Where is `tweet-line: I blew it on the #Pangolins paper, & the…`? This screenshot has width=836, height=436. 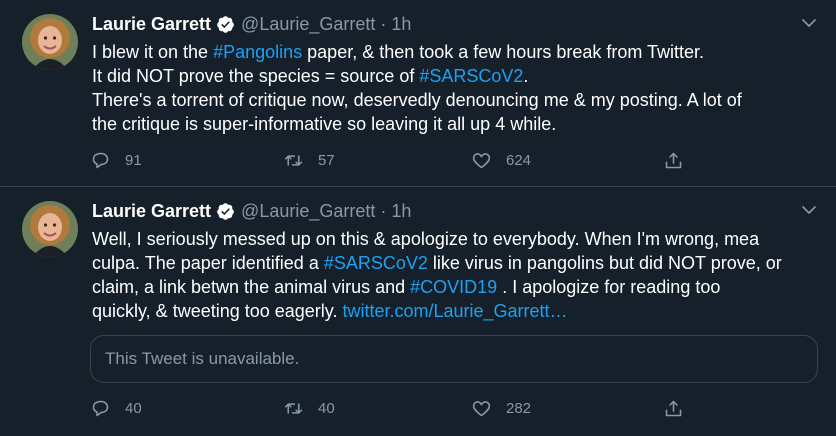 tweet-line: I blew it on the #Pangolins paper, & the… is located at coordinates (452, 52).